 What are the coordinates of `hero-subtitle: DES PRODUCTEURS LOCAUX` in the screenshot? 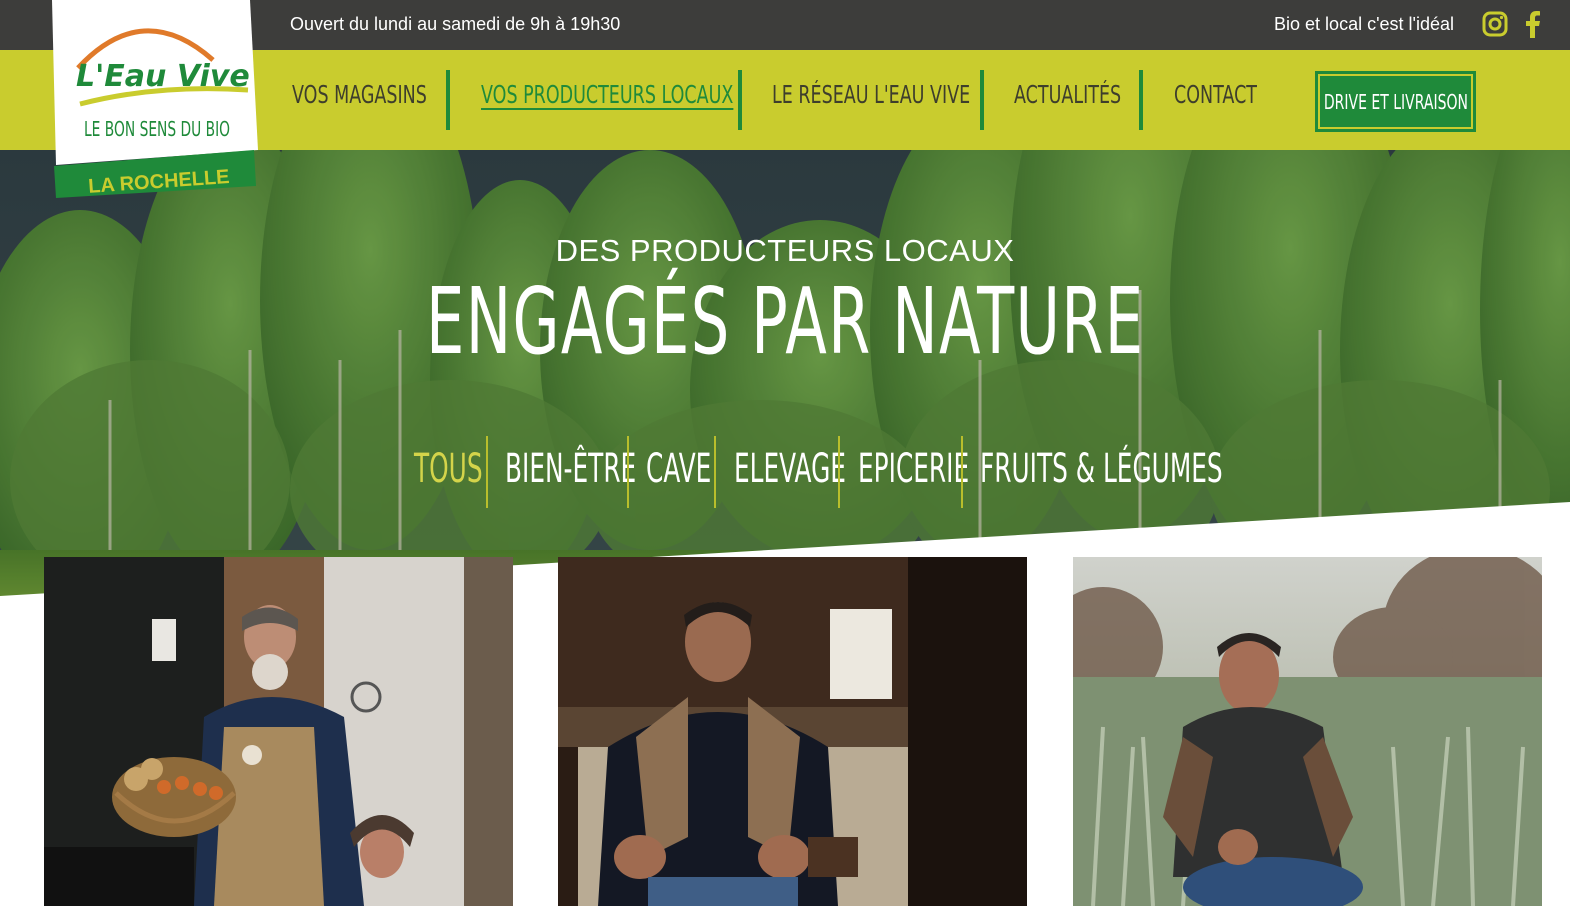 It's located at (785, 250).